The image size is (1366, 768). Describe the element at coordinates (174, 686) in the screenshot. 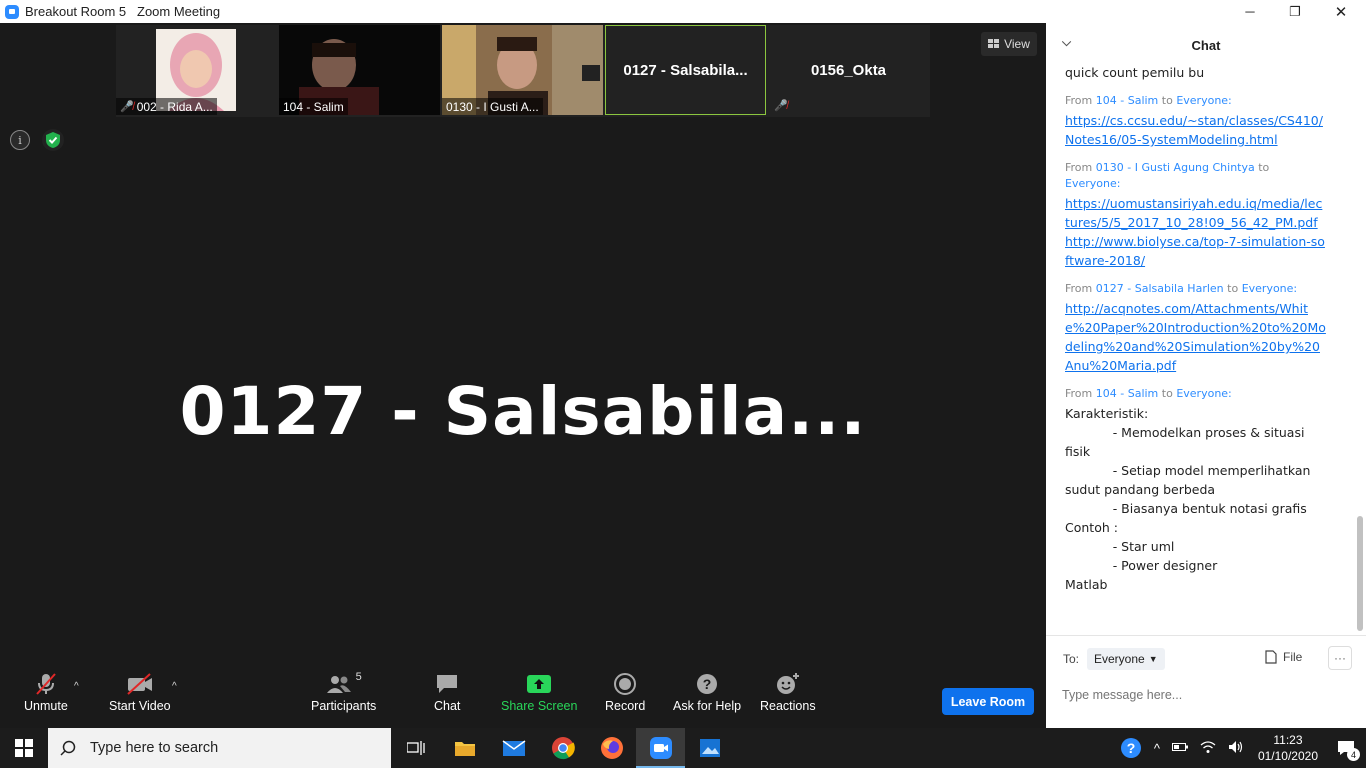

I see `video-options-chevron-icon: ^` at that location.